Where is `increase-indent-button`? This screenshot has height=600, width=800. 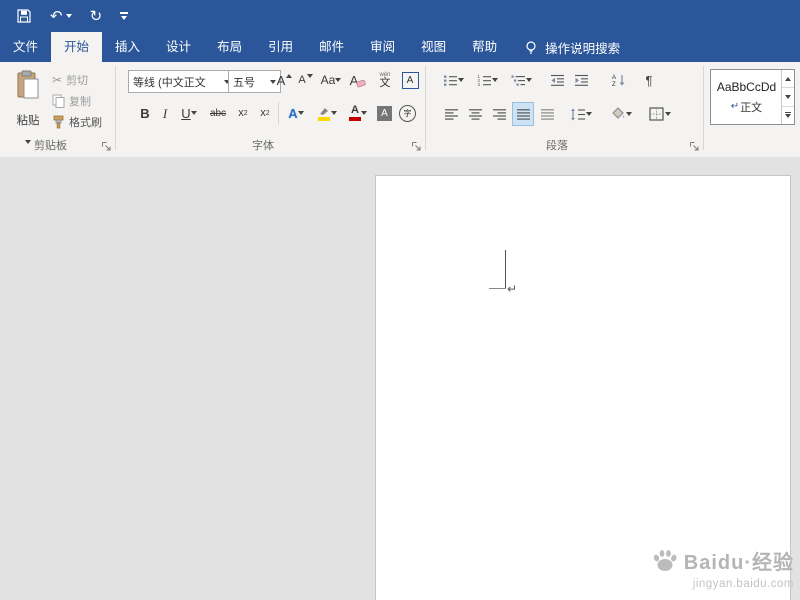
increase-indent-button is located at coordinates (581, 80).